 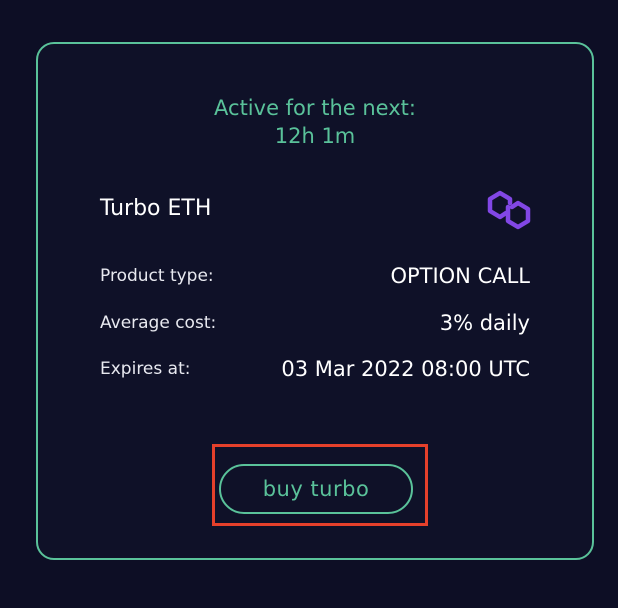 I want to click on buy-turbo-button: buy turbo, so click(x=316, y=489).